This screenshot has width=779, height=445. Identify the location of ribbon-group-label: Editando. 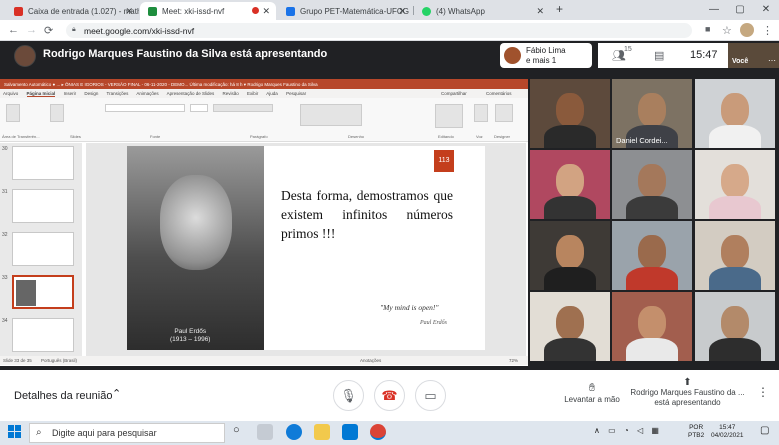
(446, 136).